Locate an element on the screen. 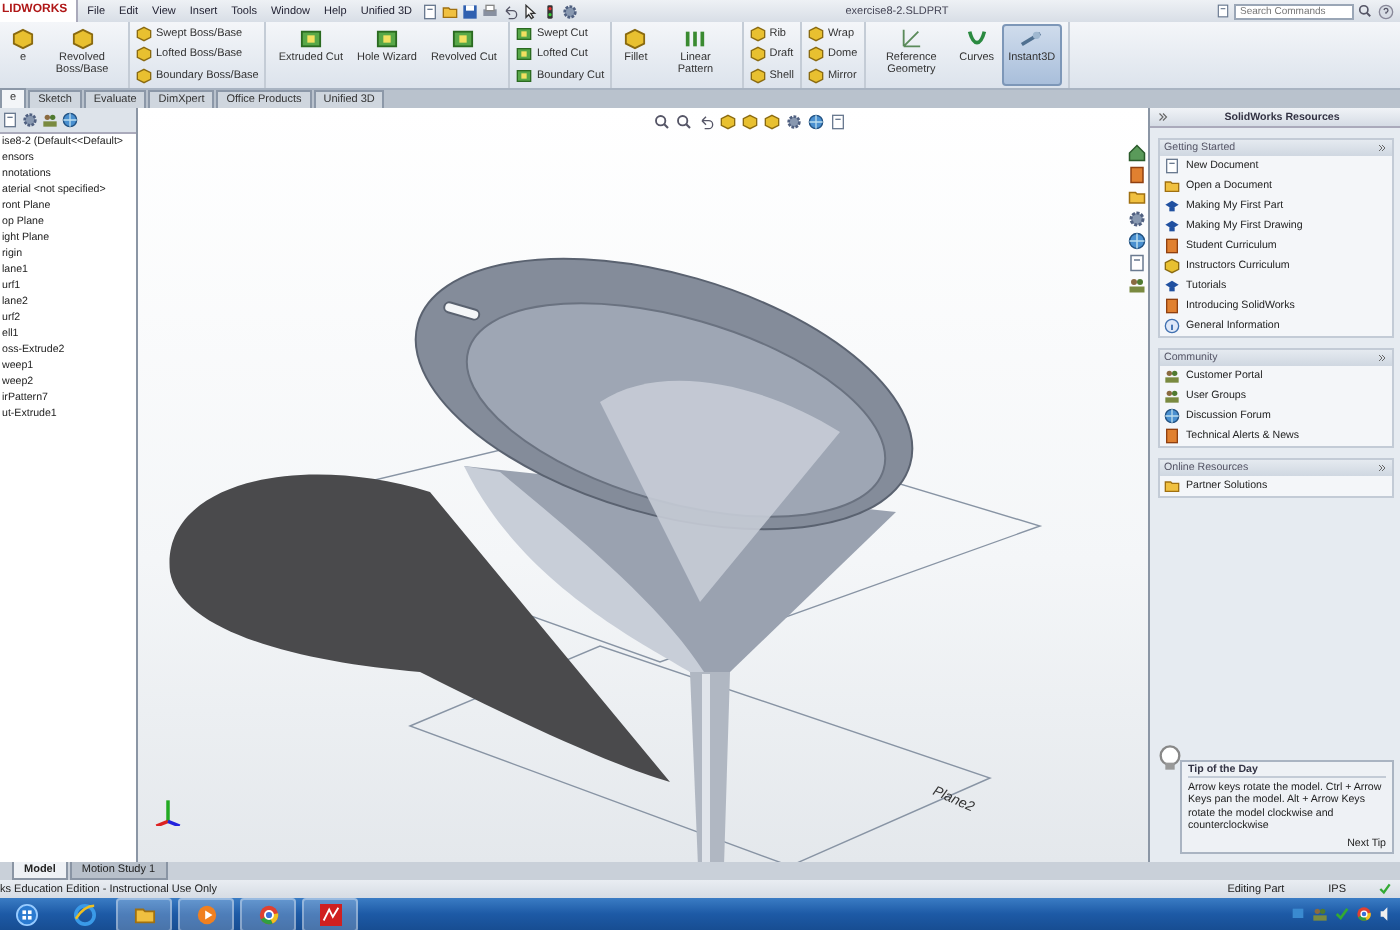  solidworks-icon is located at coordinates (330, 914).